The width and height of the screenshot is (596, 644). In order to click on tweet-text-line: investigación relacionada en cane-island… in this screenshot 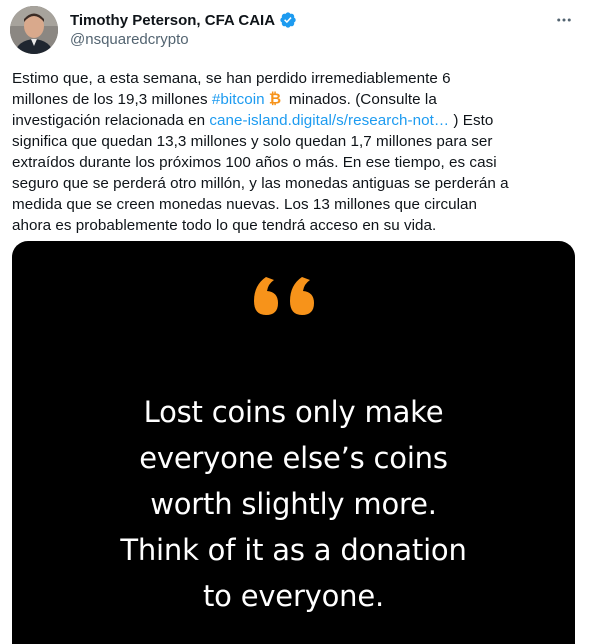, I will do `click(299, 120)`.